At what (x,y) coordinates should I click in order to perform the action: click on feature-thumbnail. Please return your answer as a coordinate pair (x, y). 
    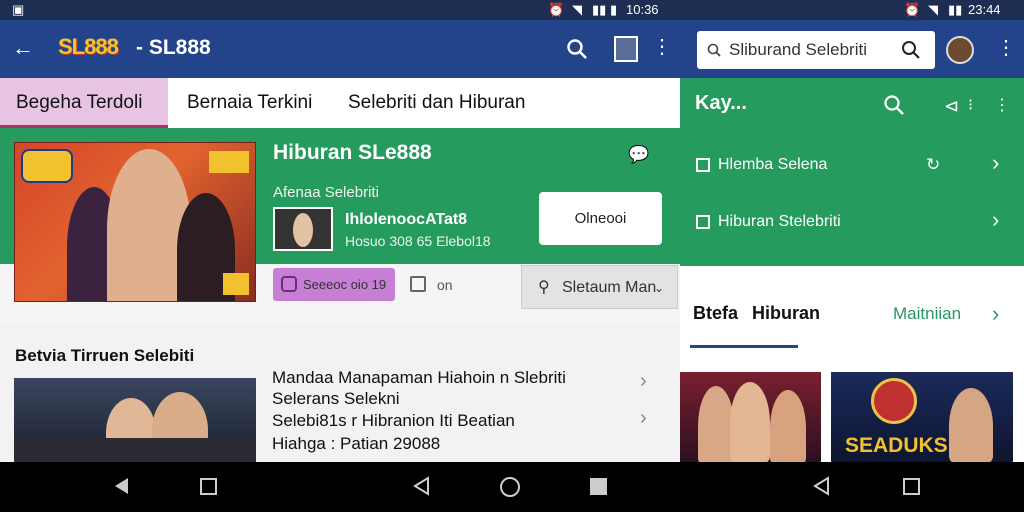
    Looking at the image, I should click on (303, 229).